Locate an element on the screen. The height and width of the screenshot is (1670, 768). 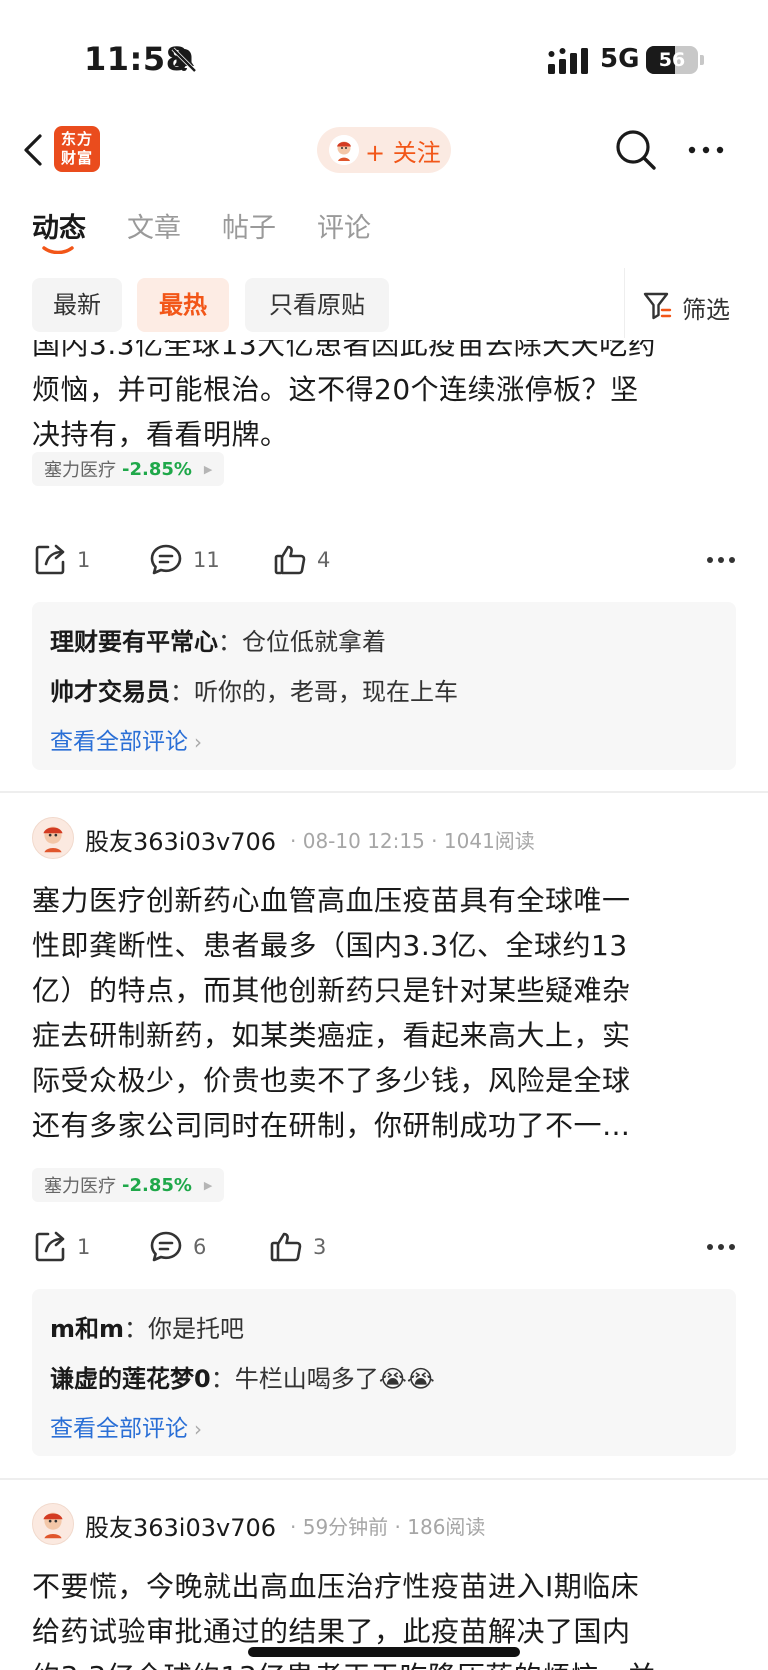
like-button: 4 is located at coordinates (301, 560).